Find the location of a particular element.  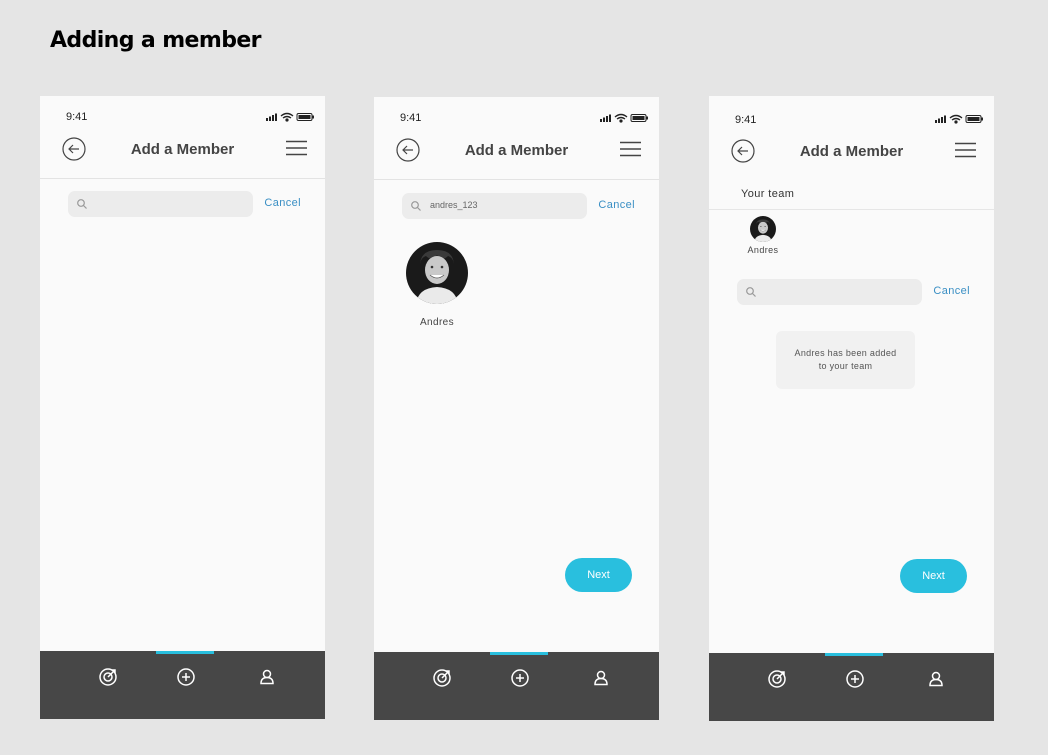

search-result-name: Andres is located at coordinates (437, 322).